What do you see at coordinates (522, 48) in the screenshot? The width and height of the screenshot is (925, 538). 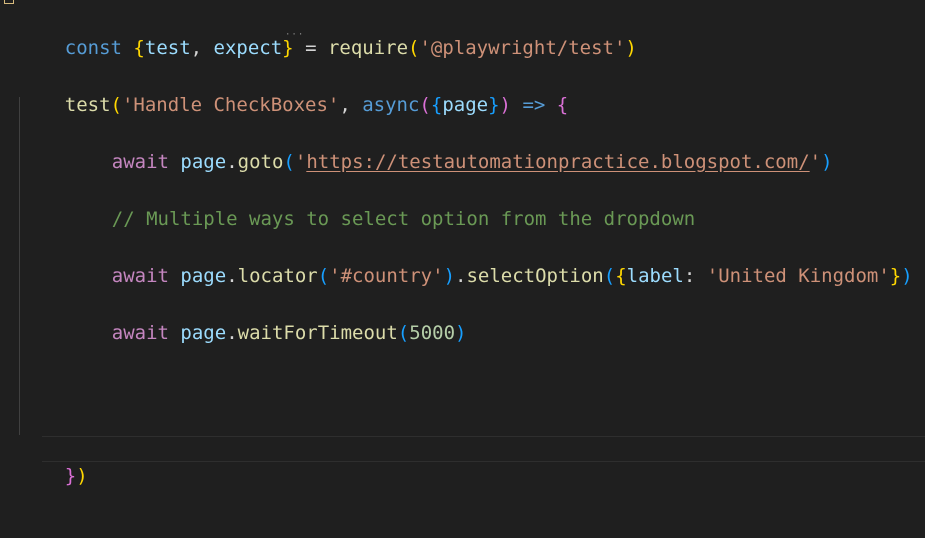 I see `string-module: '@playwright/test'` at bounding box center [522, 48].